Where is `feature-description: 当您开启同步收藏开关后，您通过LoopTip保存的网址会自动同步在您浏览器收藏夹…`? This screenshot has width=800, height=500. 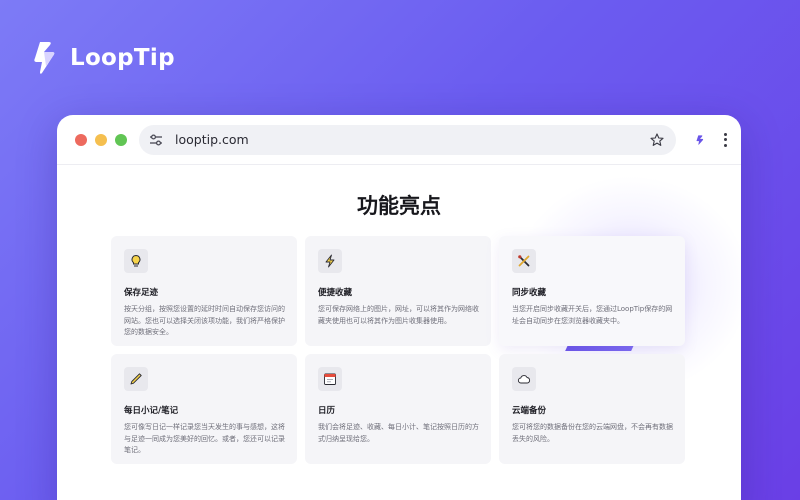
feature-description: 当您开启同步收藏开关后，您通过LoopTip保存的网址会自动同步在您浏览器收藏夹… is located at coordinates (592, 315).